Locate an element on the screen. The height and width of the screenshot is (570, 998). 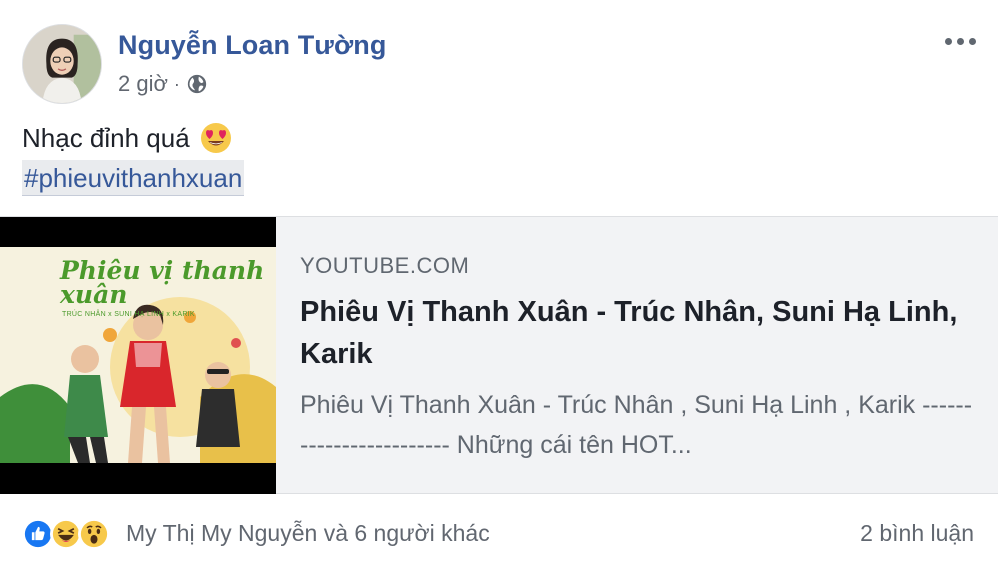
avatar-image is located at coordinates (62, 64).